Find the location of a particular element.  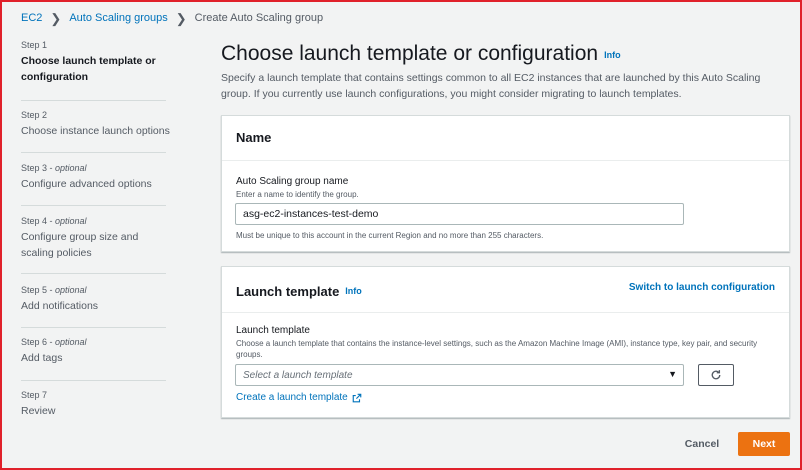

step-title: Add tags is located at coordinates (42, 358).